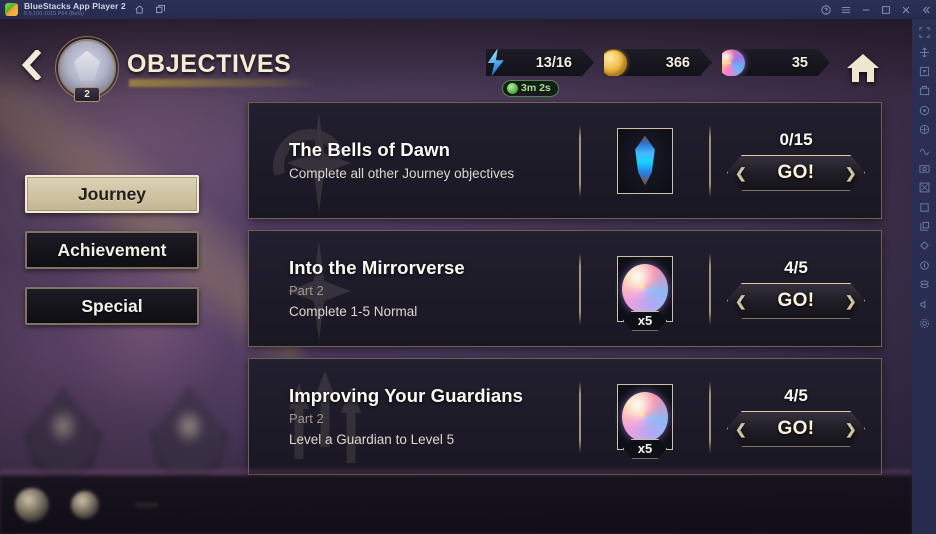 This screenshot has height=534, width=936. What do you see at coordinates (32, 65) in the screenshot?
I see `back-button` at bounding box center [32, 65].